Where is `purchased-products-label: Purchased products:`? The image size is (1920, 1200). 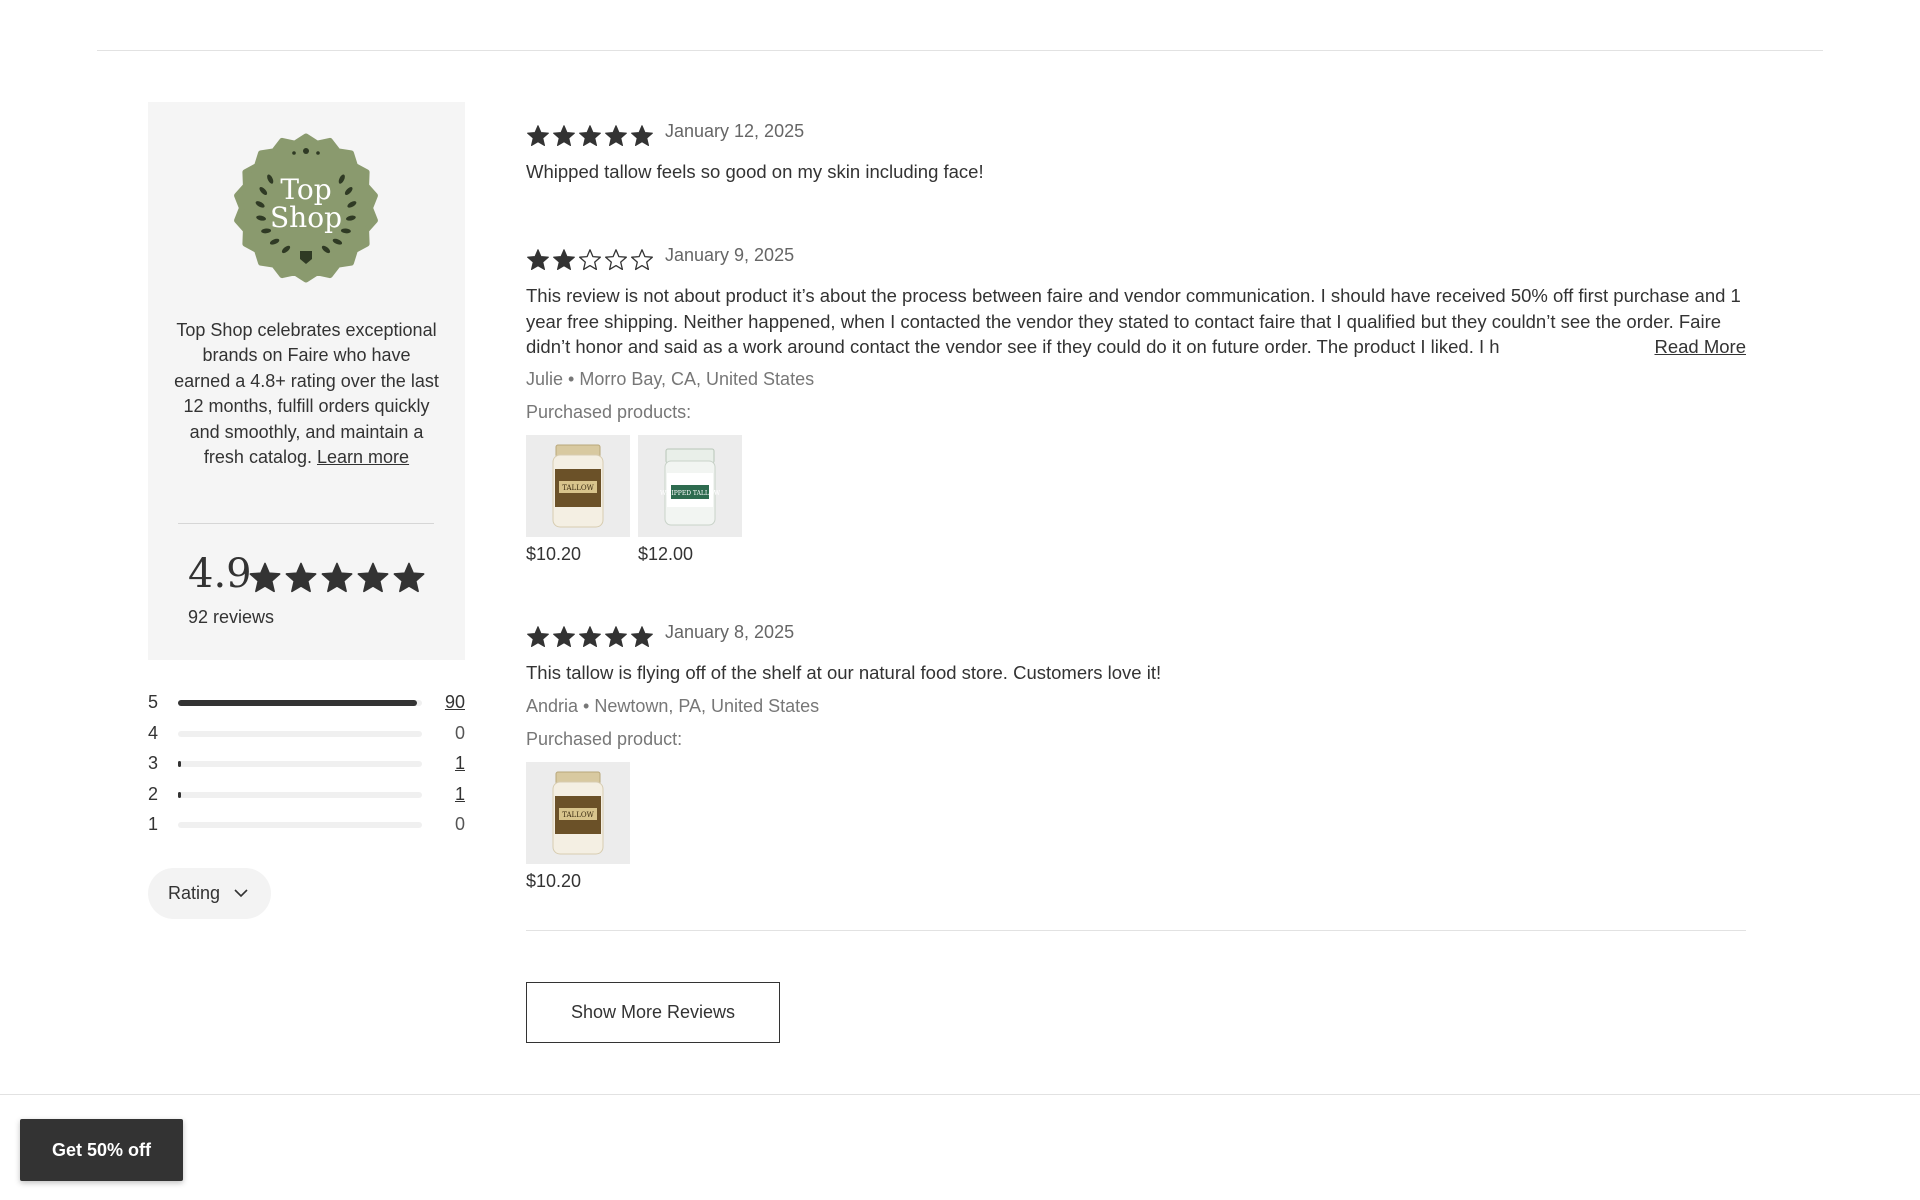 purchased-products-label: Purchased products: is located at coordinates (609, 412).